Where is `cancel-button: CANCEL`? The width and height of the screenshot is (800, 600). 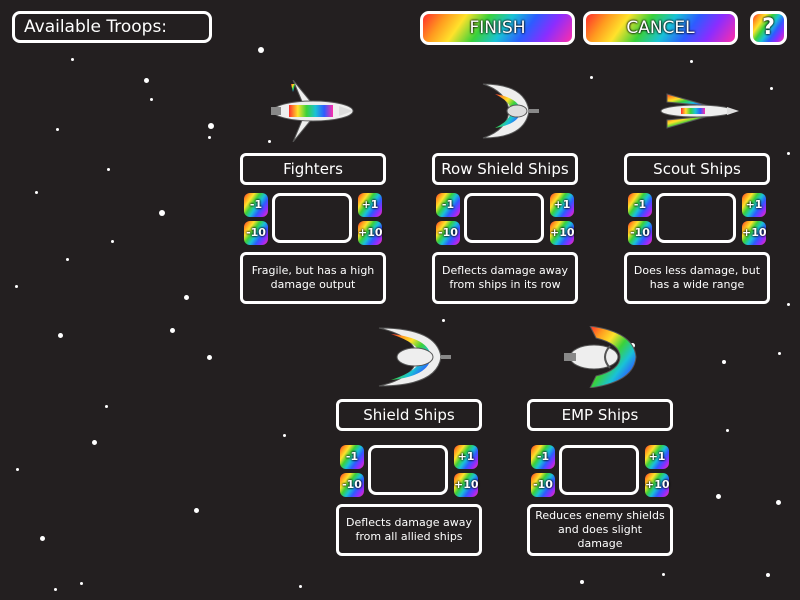 cancel-button: CANCEL is located at coordinates (660, 28).